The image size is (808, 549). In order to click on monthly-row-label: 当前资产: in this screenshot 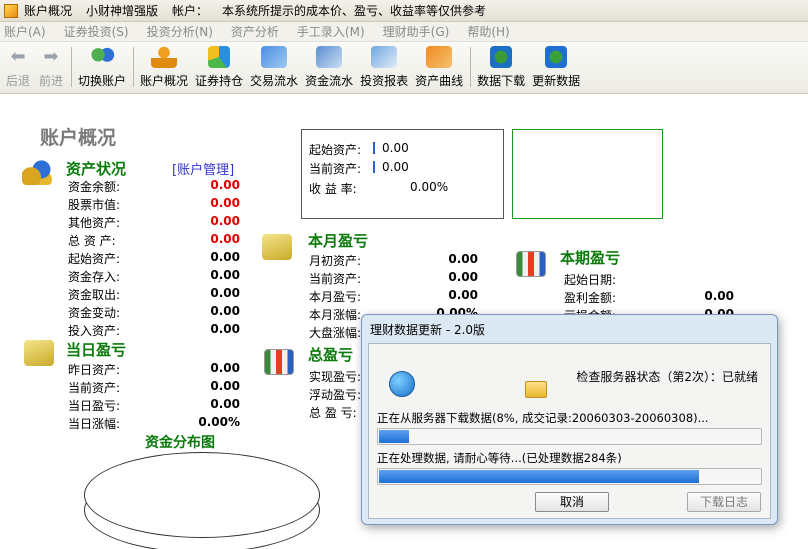, I will do `click(335, 279)`.